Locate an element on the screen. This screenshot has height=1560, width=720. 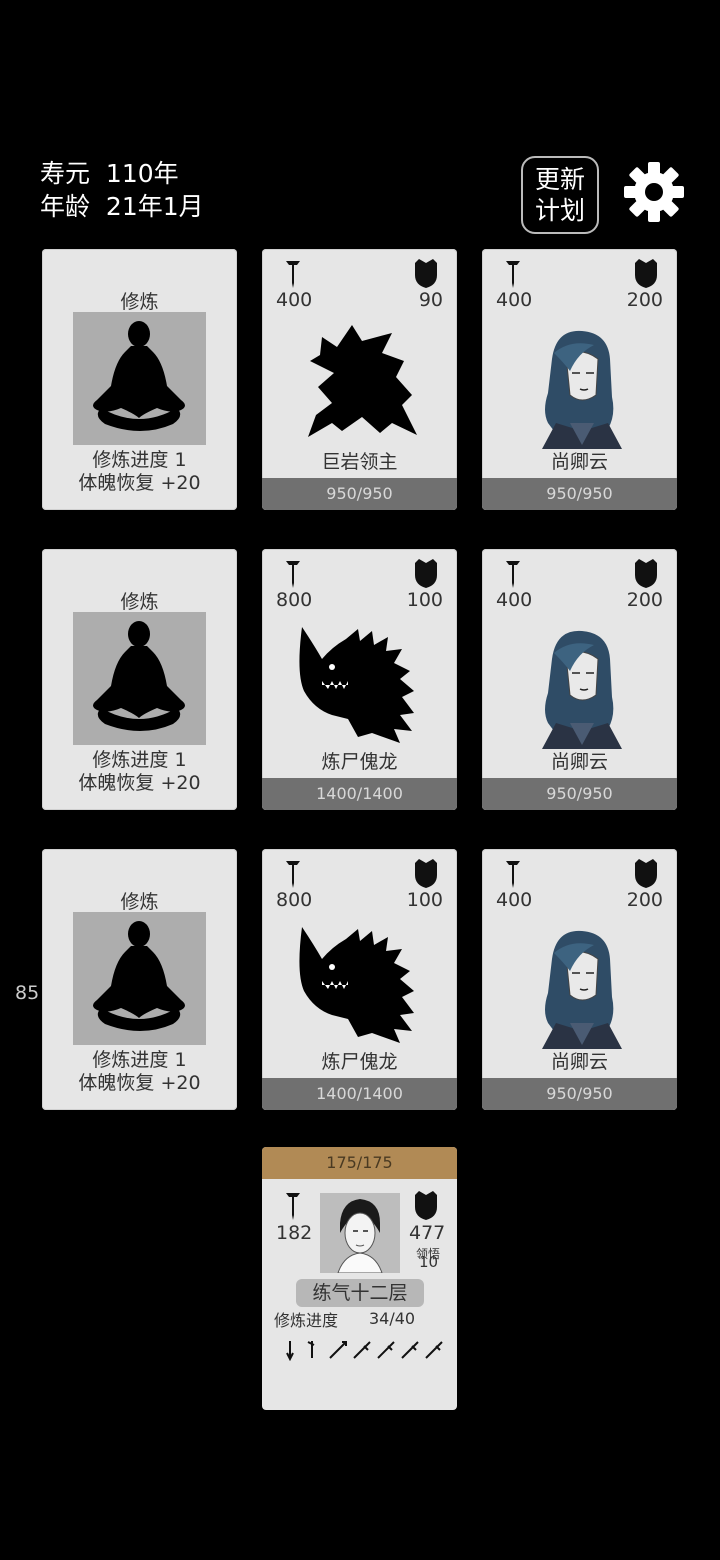
rock-lord-art is located at coordinates (362, 381).